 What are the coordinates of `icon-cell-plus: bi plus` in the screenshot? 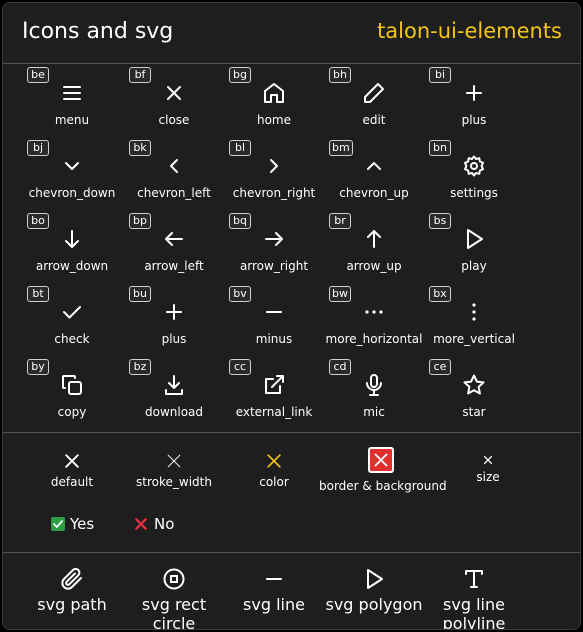 It's located at (474, 98).